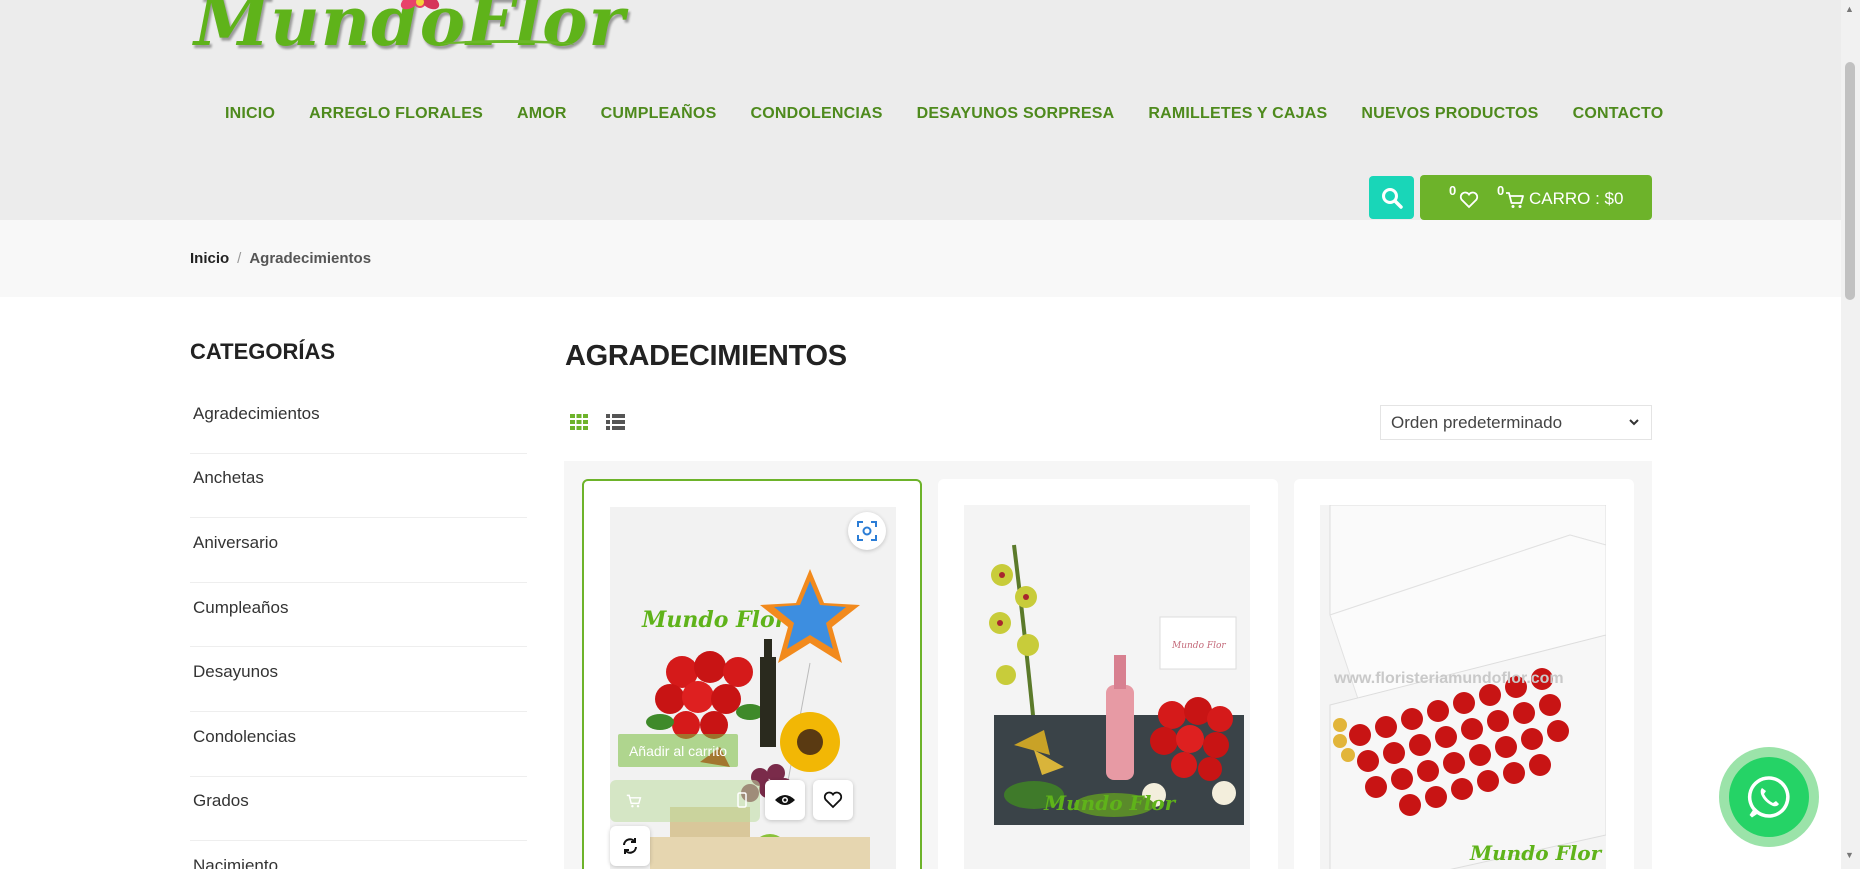 The height and width of the screenshot is (869, 1860). Describe the element at coordinates (685, 801) in the screenshot. I see `product-actions-bar` at that location.